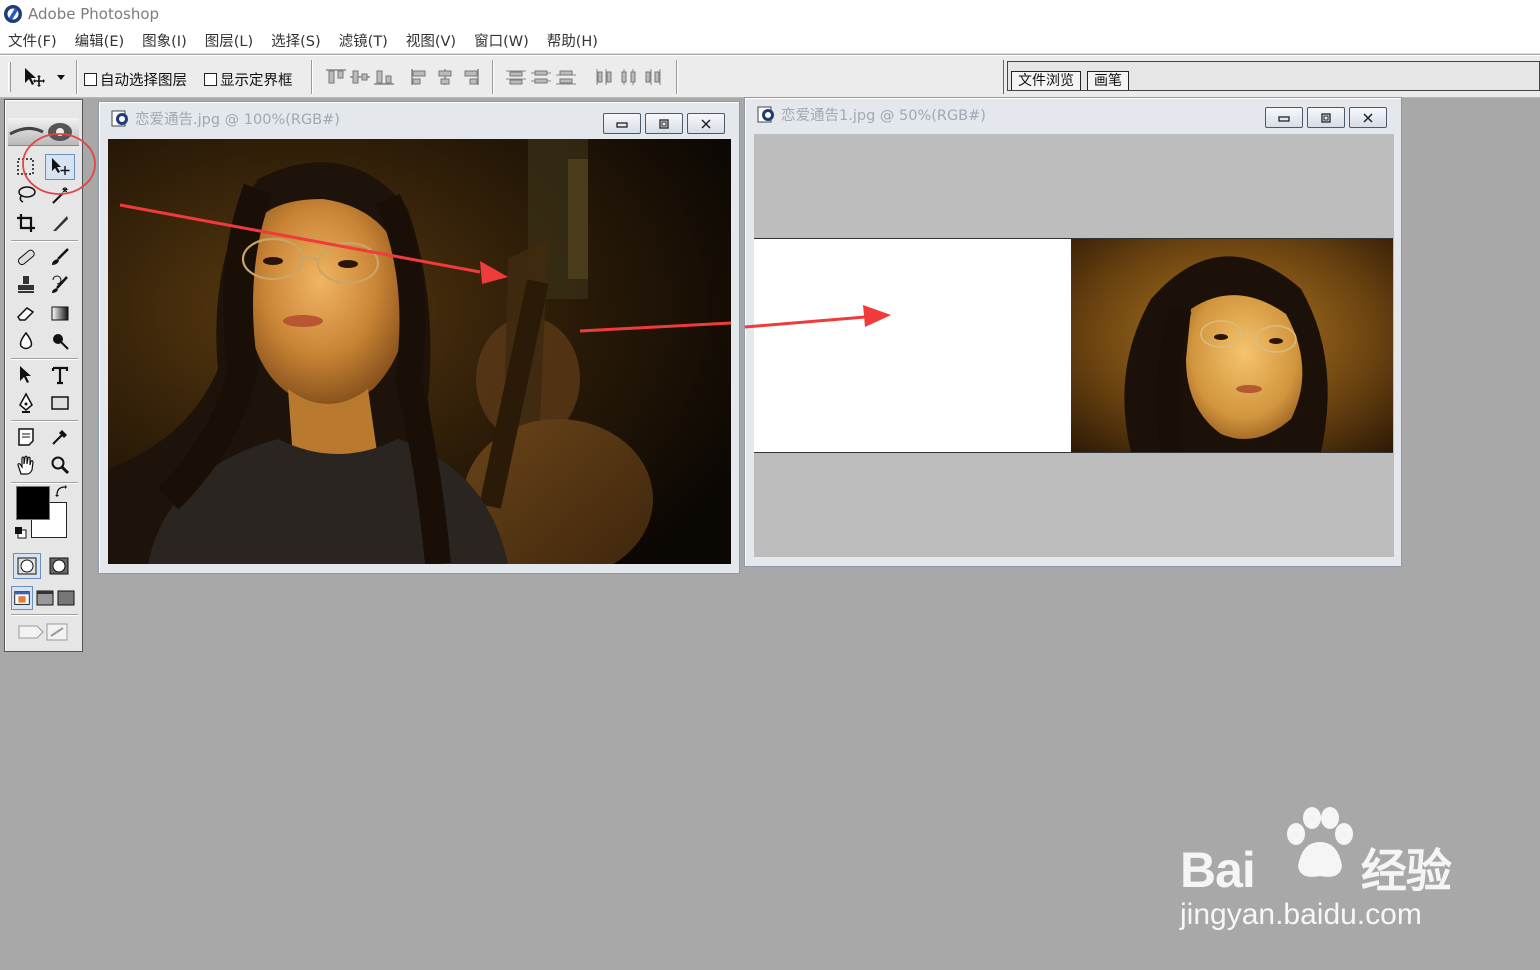 The image size is (1540, 970). Describe the element at coordinates (360, 77) in the screenshot. I see `align-vertical-center-icon` at that location.